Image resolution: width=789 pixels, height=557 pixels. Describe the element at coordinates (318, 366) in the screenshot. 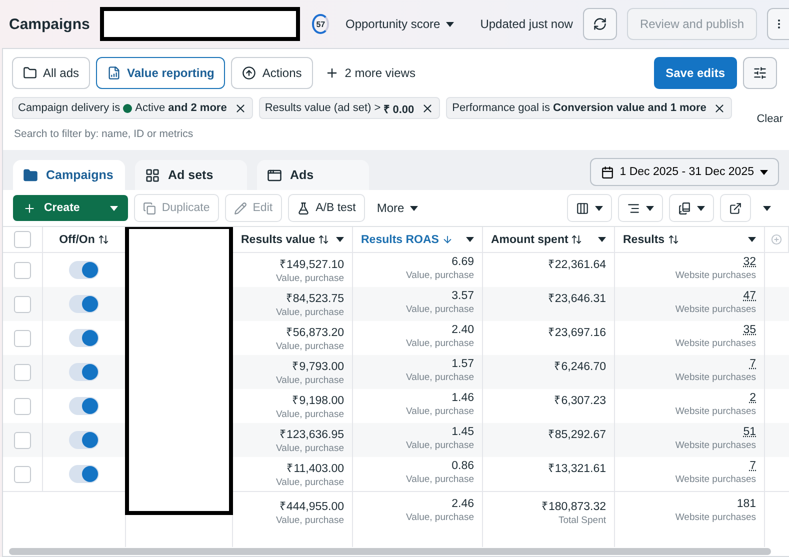

I see `table-cell-text: ₹9,793.00` at that location.